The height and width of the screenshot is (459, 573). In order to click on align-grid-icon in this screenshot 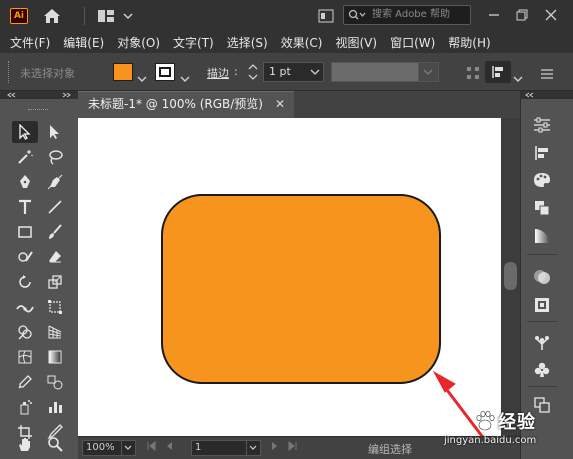, I will do `click(473, 74)`.